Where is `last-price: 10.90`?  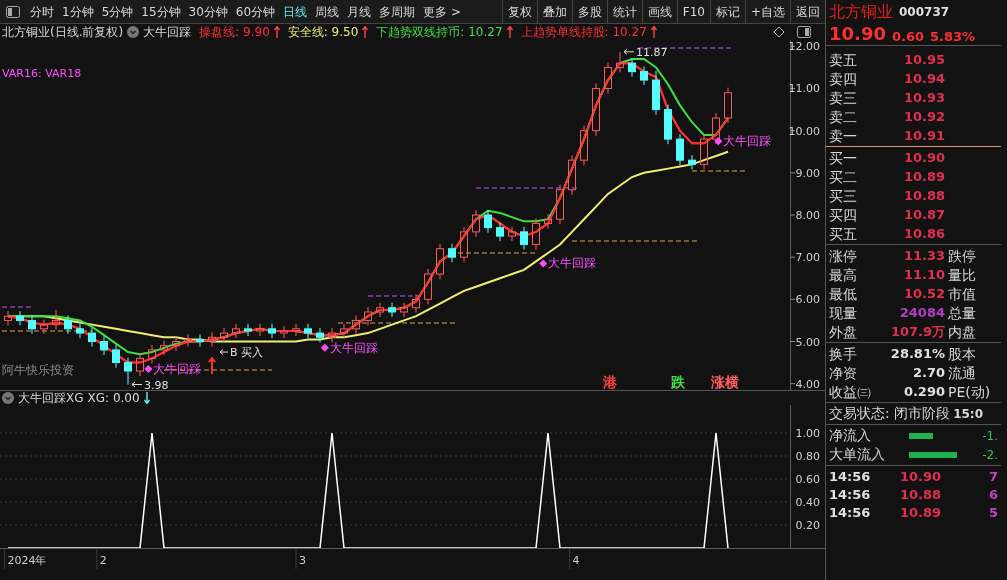 last-price: 10.90 is located at coordinates (857, 34).